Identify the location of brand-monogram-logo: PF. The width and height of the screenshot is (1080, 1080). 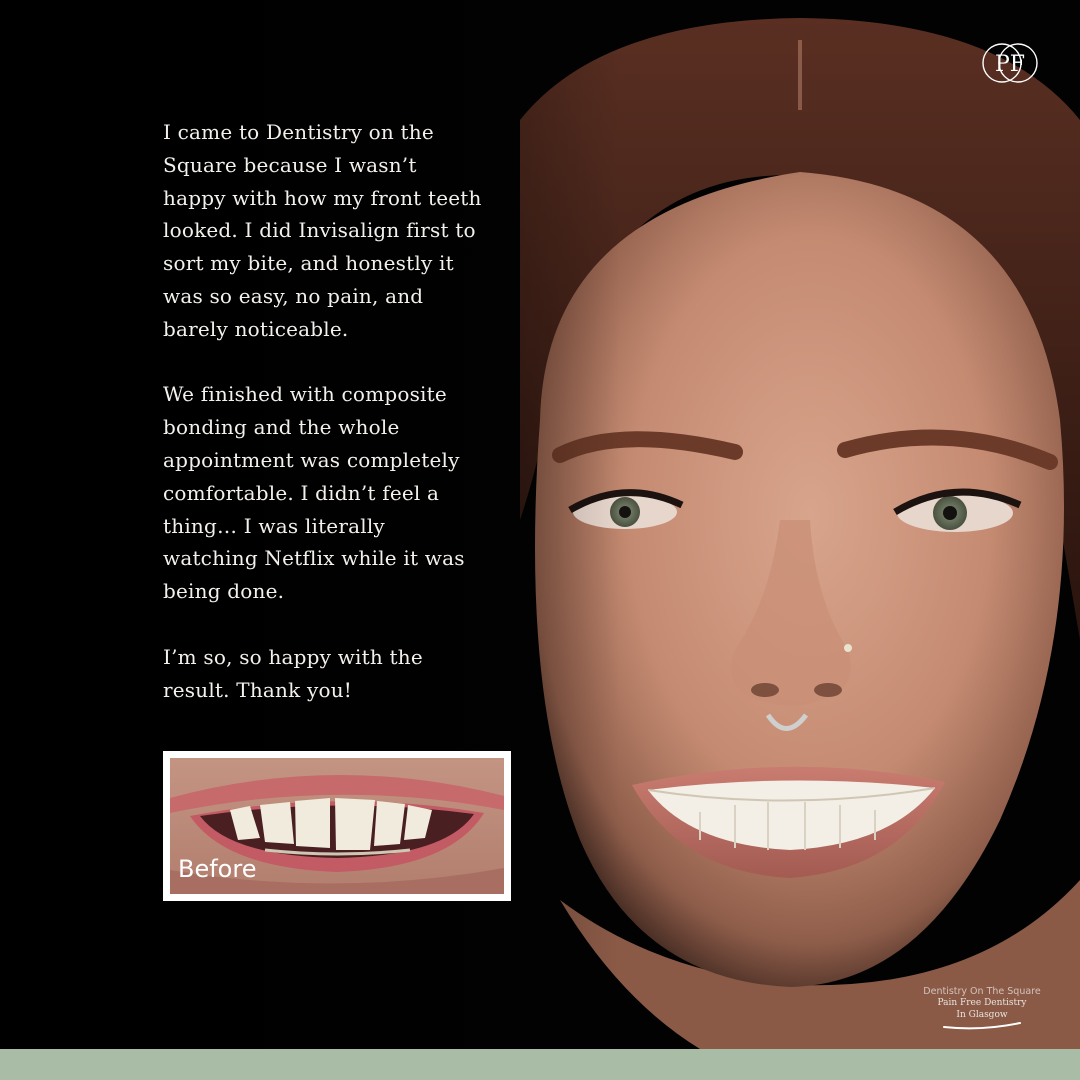
(1010, 63).